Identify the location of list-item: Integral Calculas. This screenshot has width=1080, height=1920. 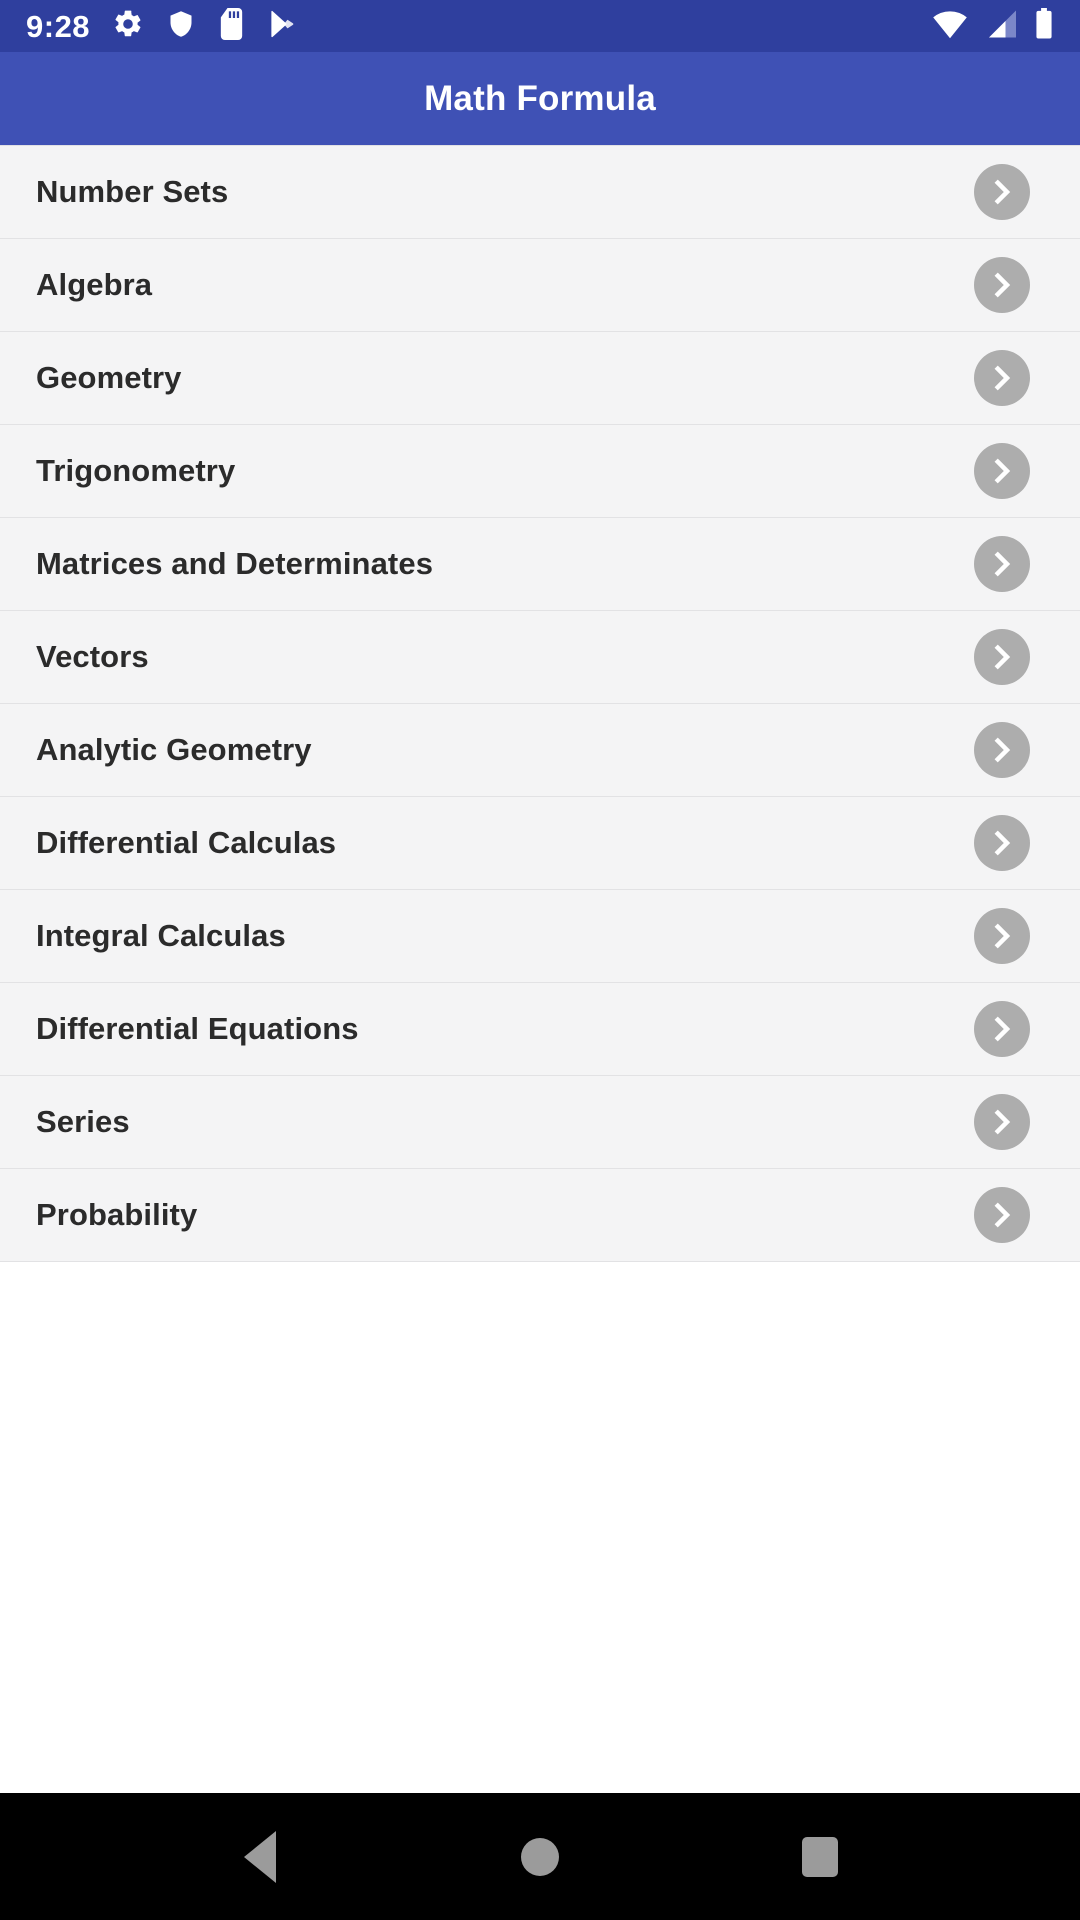
(540, 936).